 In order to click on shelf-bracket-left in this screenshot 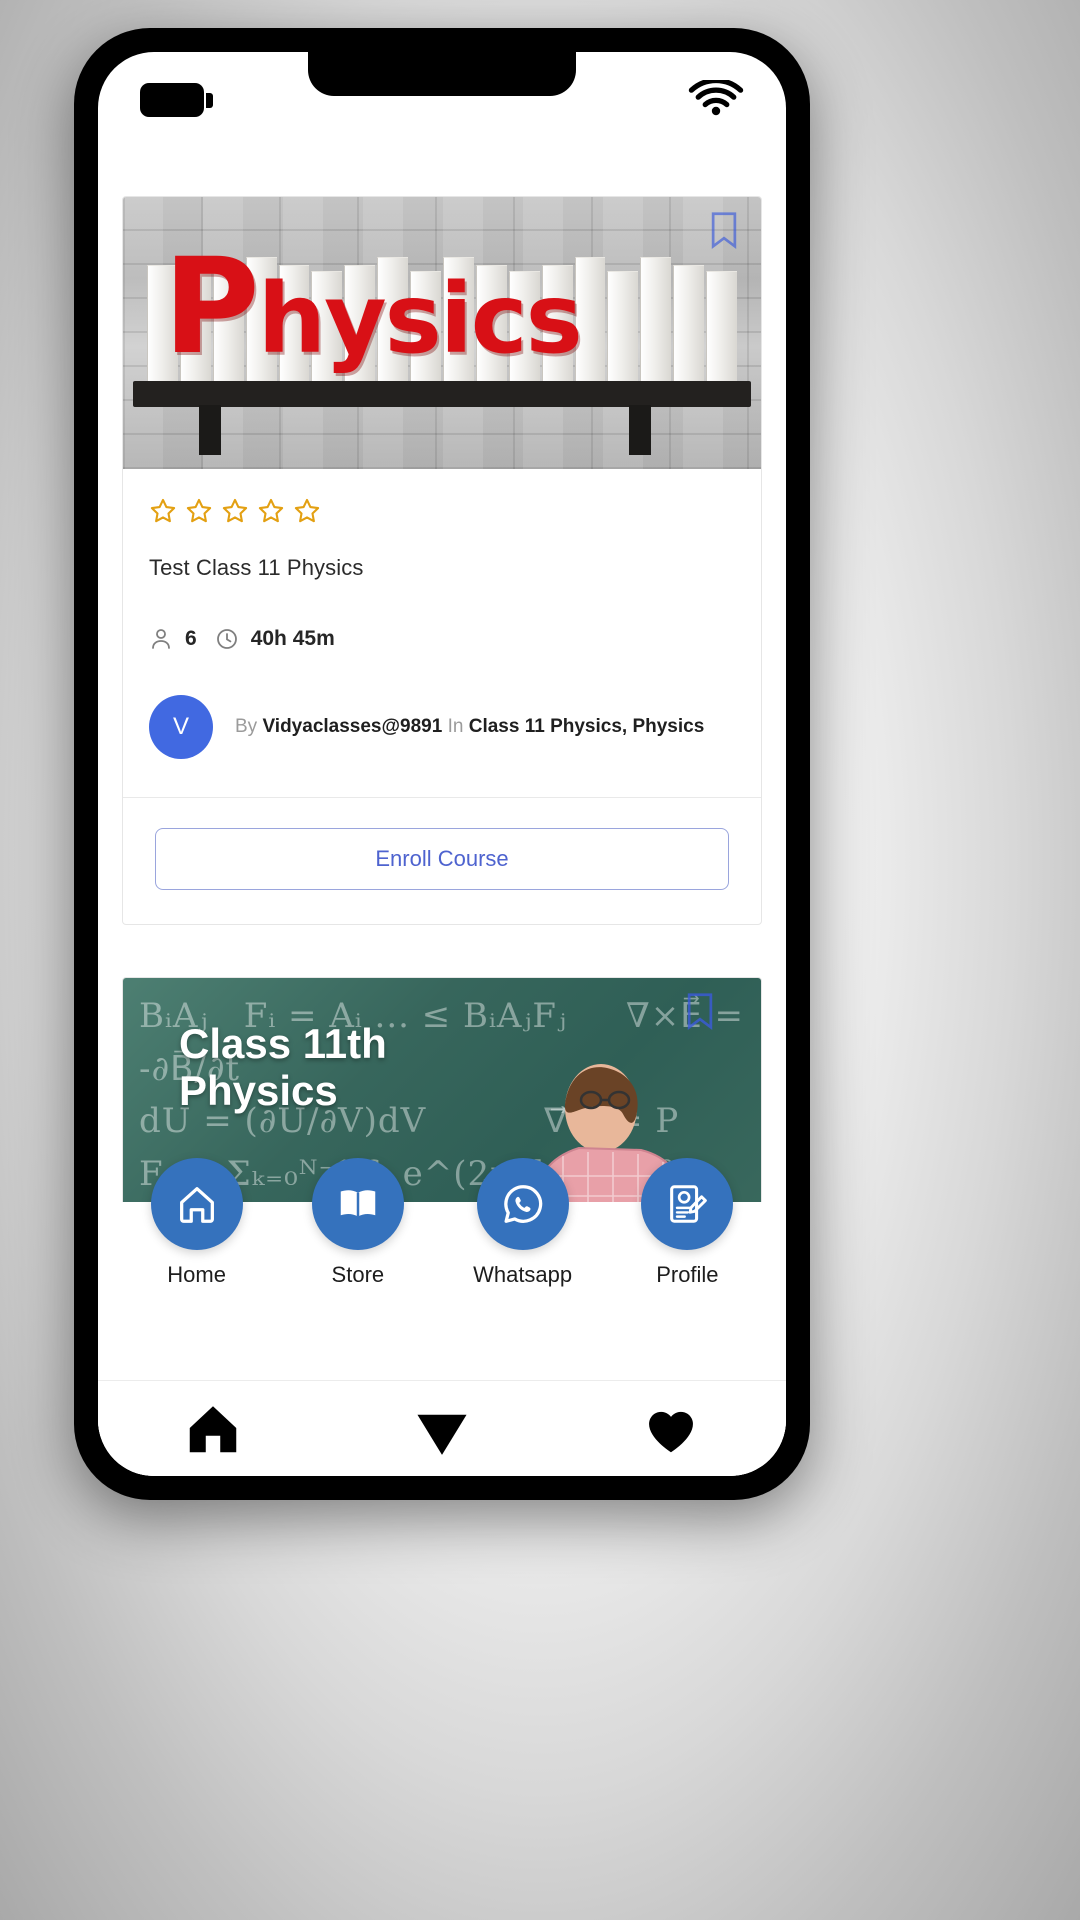, I will do `click(210, 430)`.